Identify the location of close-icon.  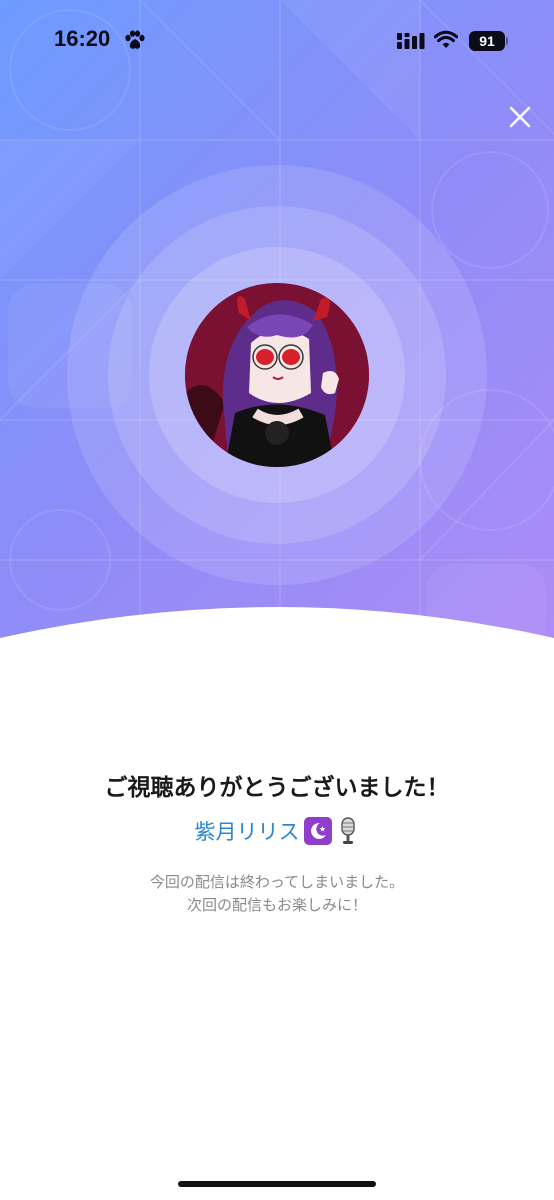
(520, 117).